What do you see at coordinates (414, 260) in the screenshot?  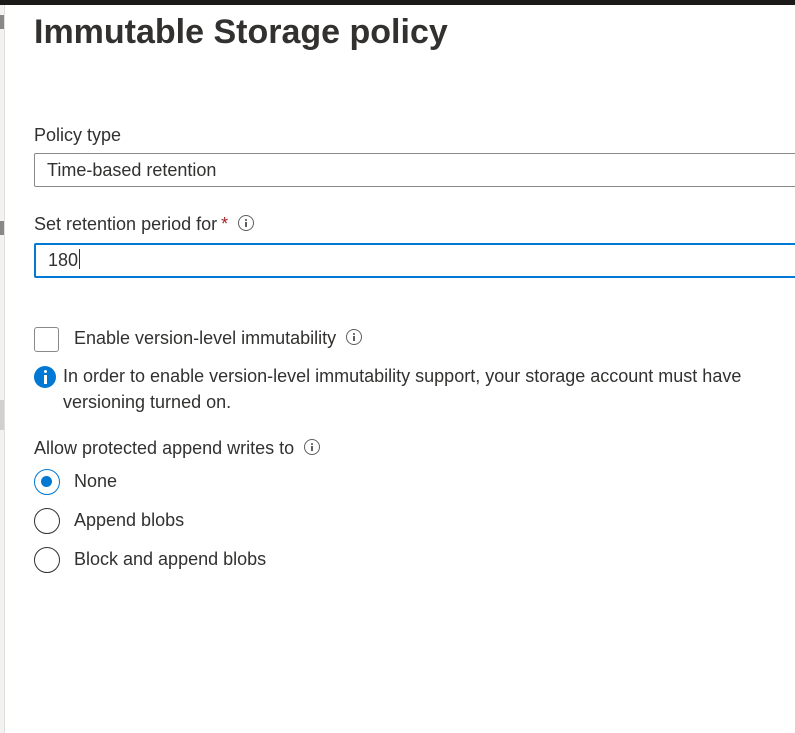 I see `retention-period-input: 180` at bounding box center [414, 260].